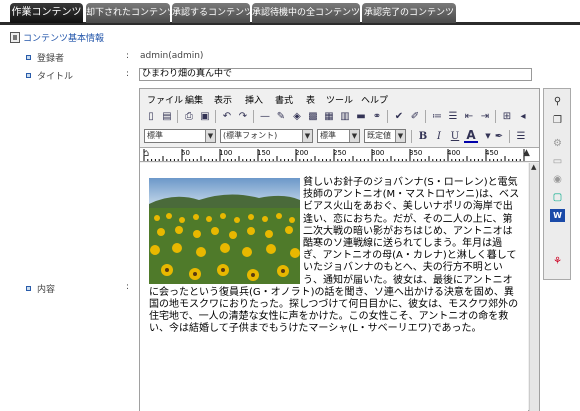  Describe the element at coordinates (469, 116) in the screenshot. I see `outdent-icon: ⇤` at that location.